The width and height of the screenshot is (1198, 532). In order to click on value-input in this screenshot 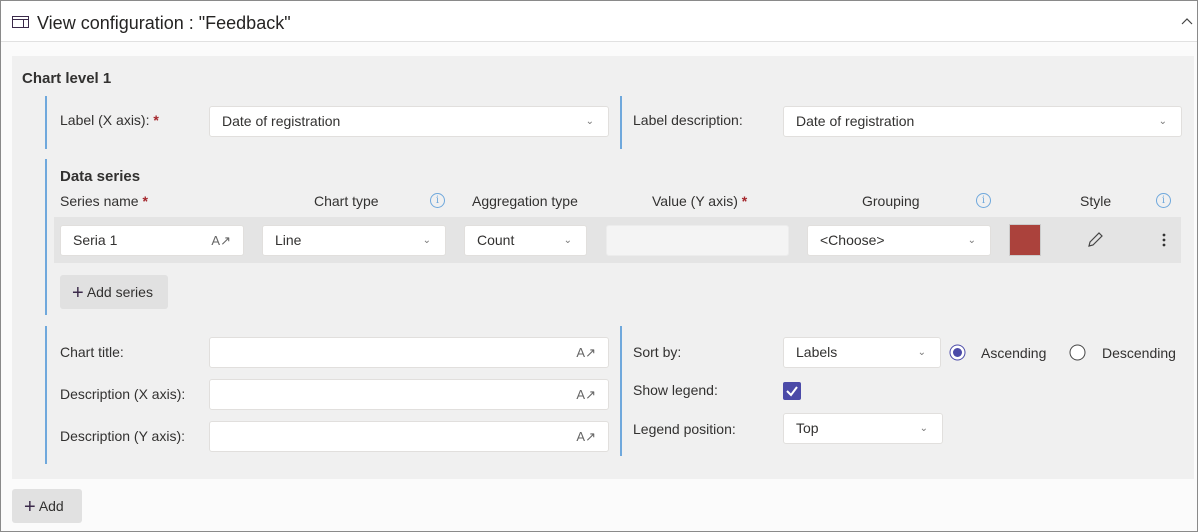, I will do `click(697, 240)`.